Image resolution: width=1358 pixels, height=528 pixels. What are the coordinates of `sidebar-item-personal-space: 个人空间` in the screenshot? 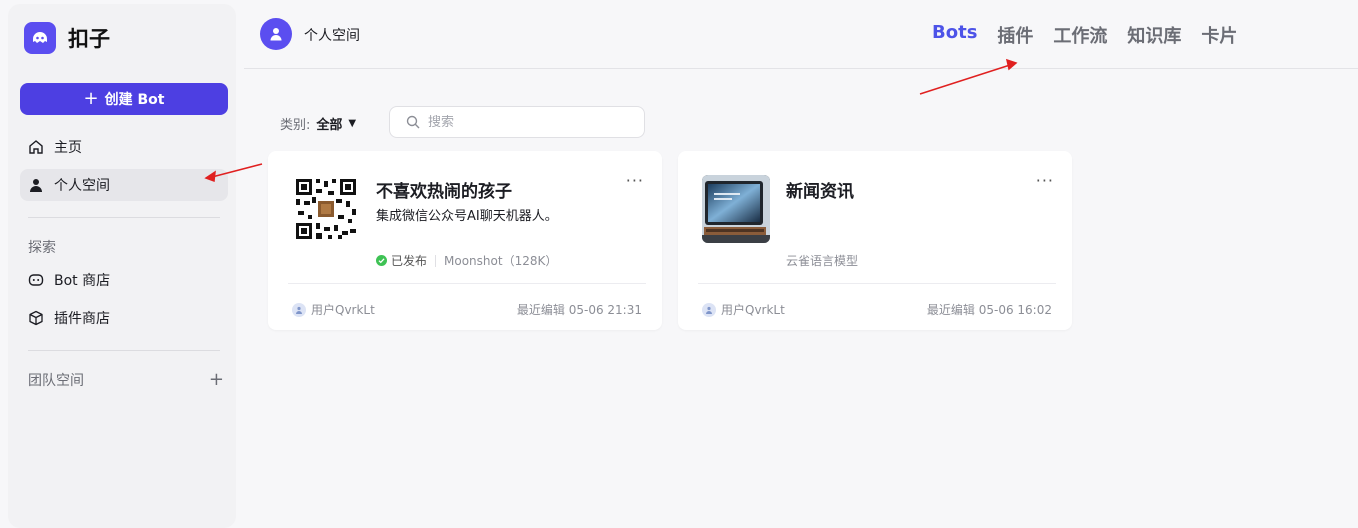 It's located at (124, 185).